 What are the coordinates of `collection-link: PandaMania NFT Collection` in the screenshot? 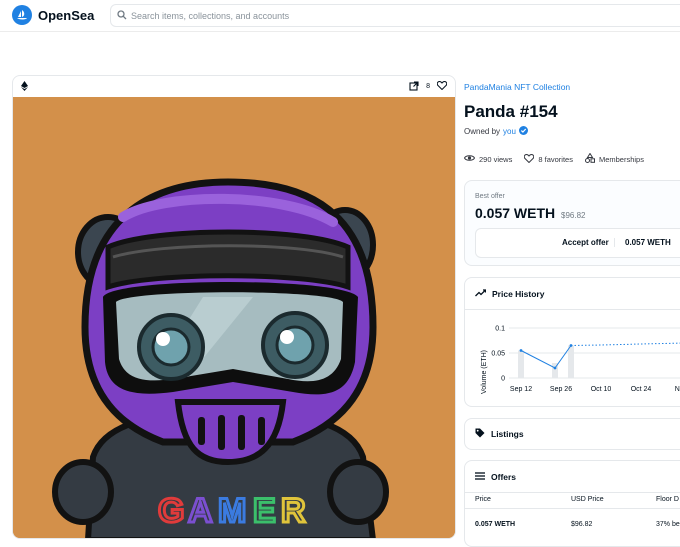 It's located at (517, 87).